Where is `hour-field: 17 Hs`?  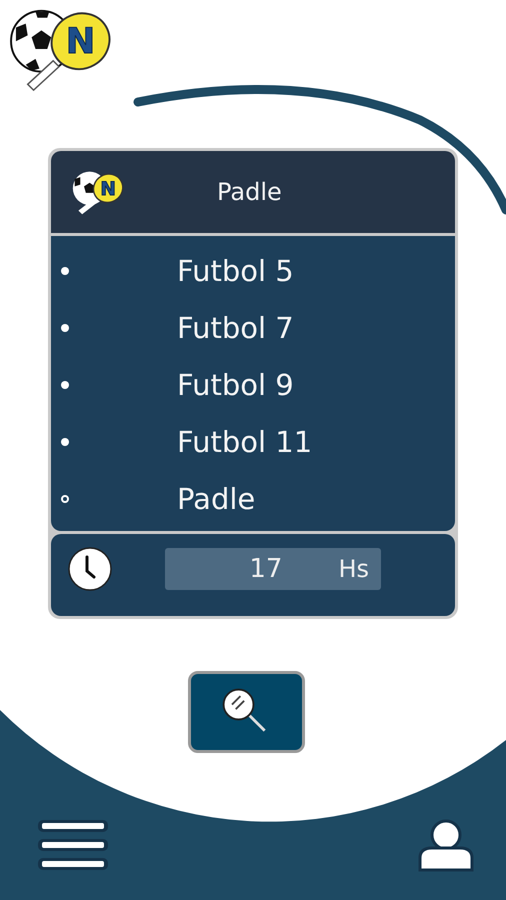 hour-field: 17 Hs is located at coordinates (273, 569).